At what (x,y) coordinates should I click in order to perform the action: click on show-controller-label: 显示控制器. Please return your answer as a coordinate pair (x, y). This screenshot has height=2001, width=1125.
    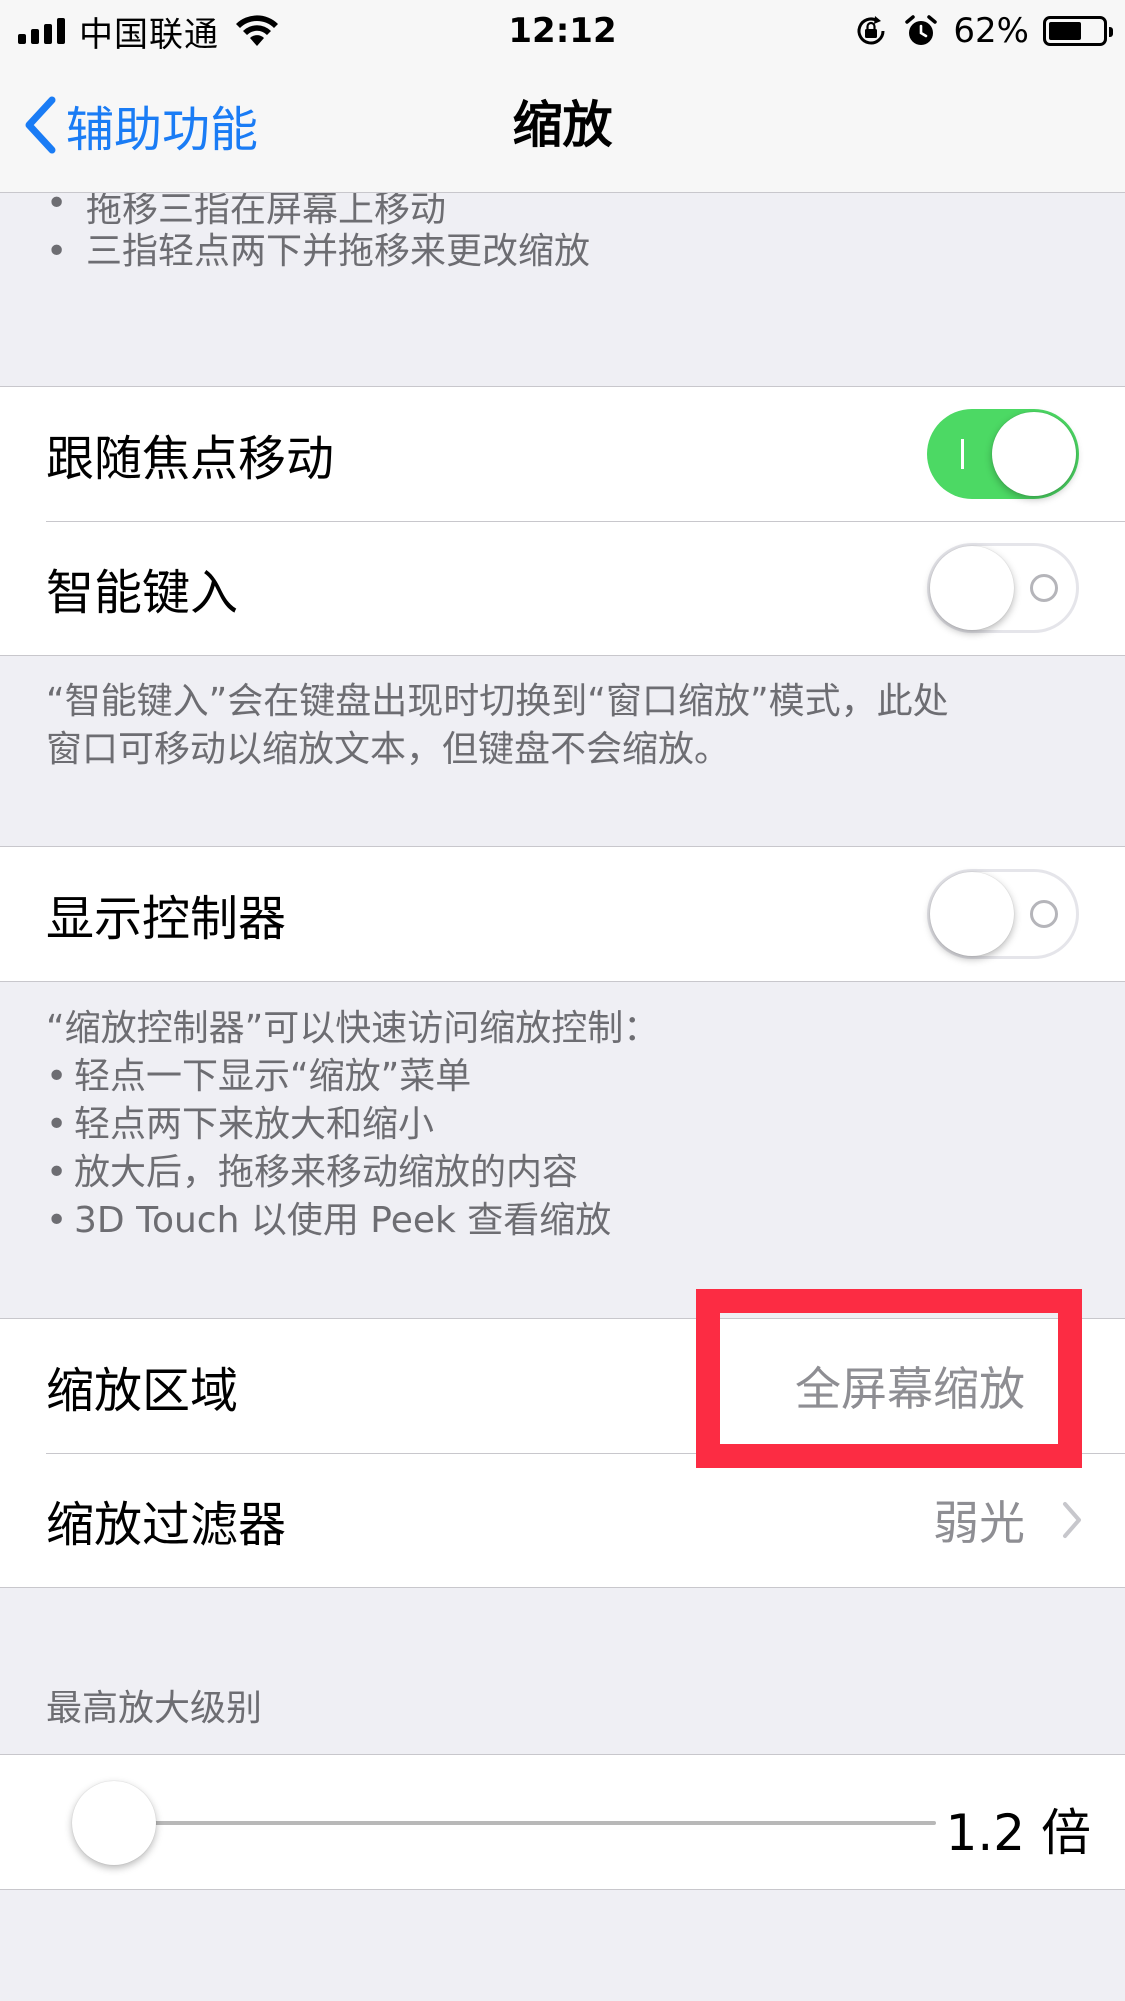
    Looking at the image, I should click on (166, 919).